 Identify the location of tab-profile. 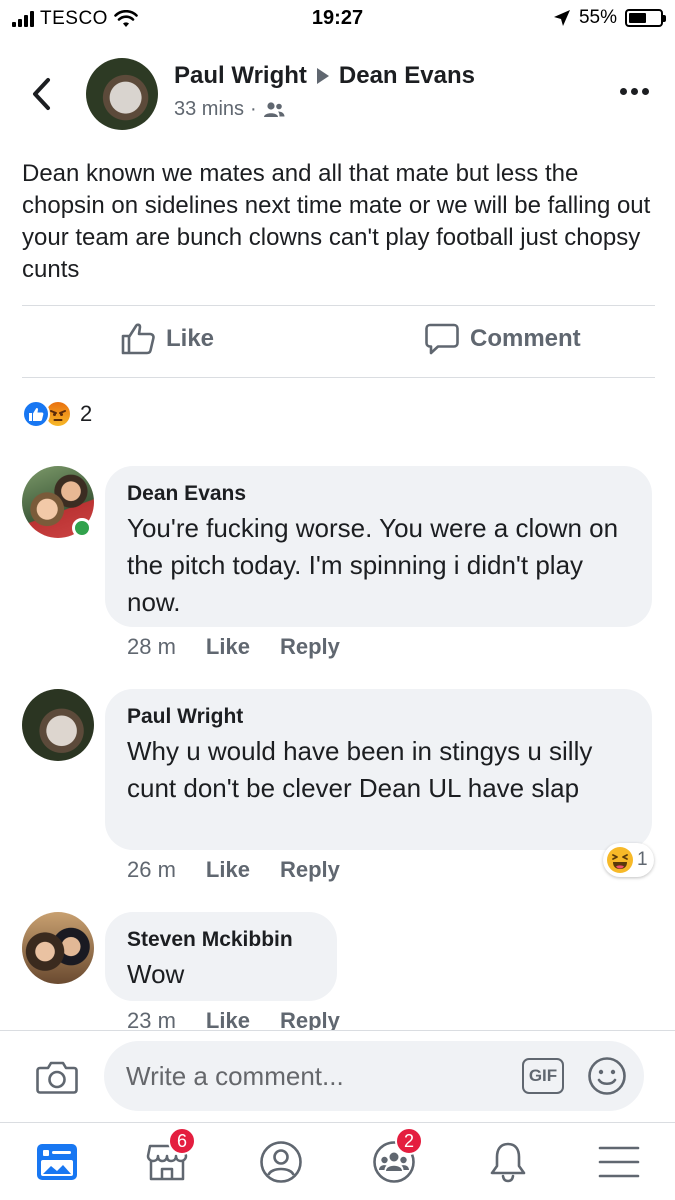
(281, 1162).